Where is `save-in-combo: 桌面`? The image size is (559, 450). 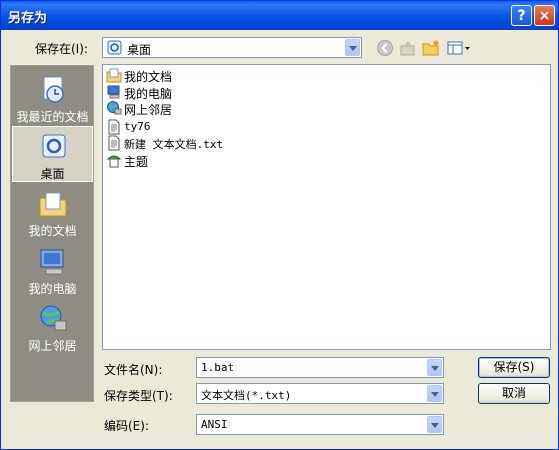 save-in-combo: 桌面 is located at coordinates (232, 47).